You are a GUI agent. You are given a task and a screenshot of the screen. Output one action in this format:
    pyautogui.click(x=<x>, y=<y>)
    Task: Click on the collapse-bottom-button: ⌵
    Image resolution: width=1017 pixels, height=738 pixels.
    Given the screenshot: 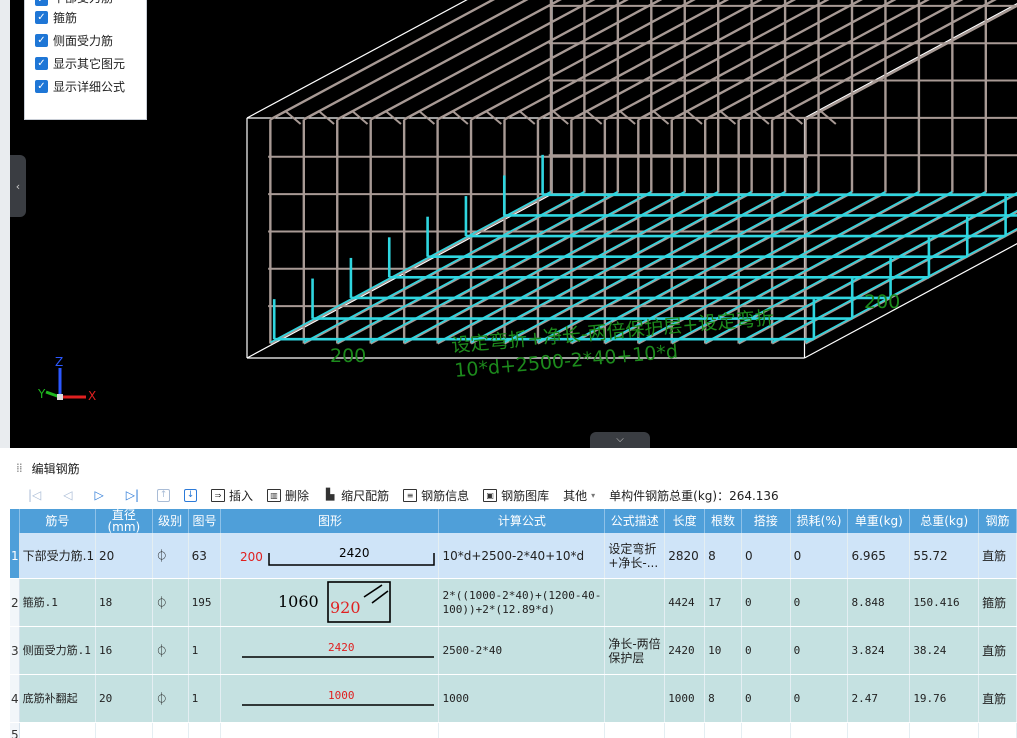 What is the action you would take?
    pyautogui.click(x=620, y=440)
    